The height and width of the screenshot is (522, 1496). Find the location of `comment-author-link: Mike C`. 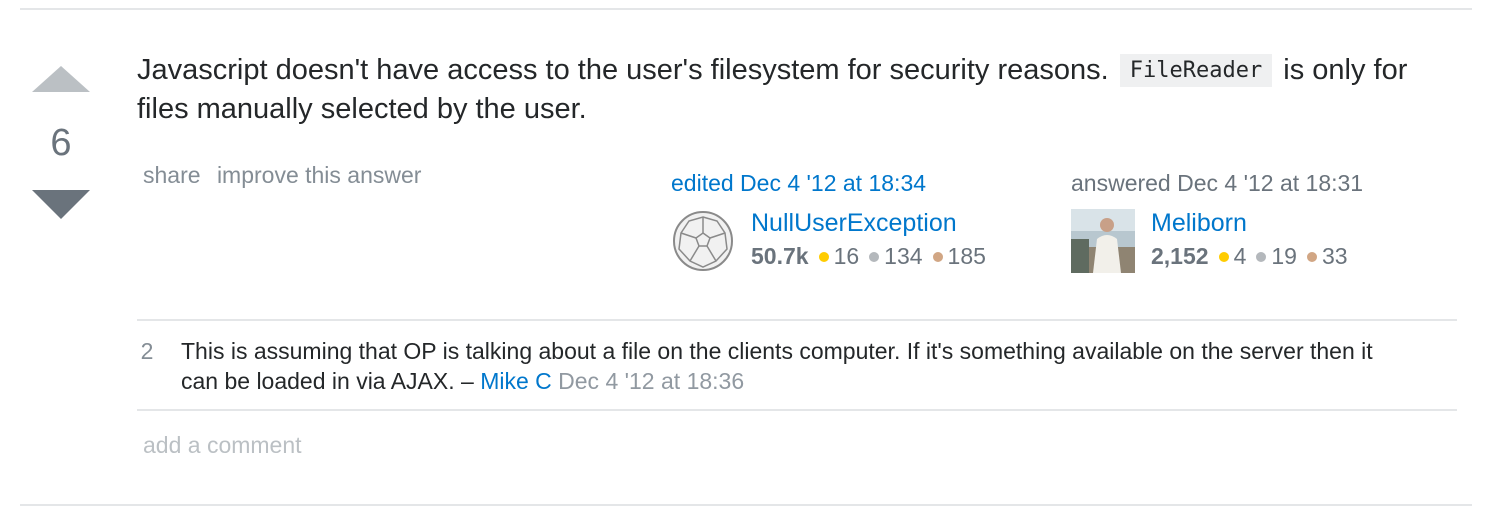

comment-author-link: Mike C is located at coordinates (516, 381).